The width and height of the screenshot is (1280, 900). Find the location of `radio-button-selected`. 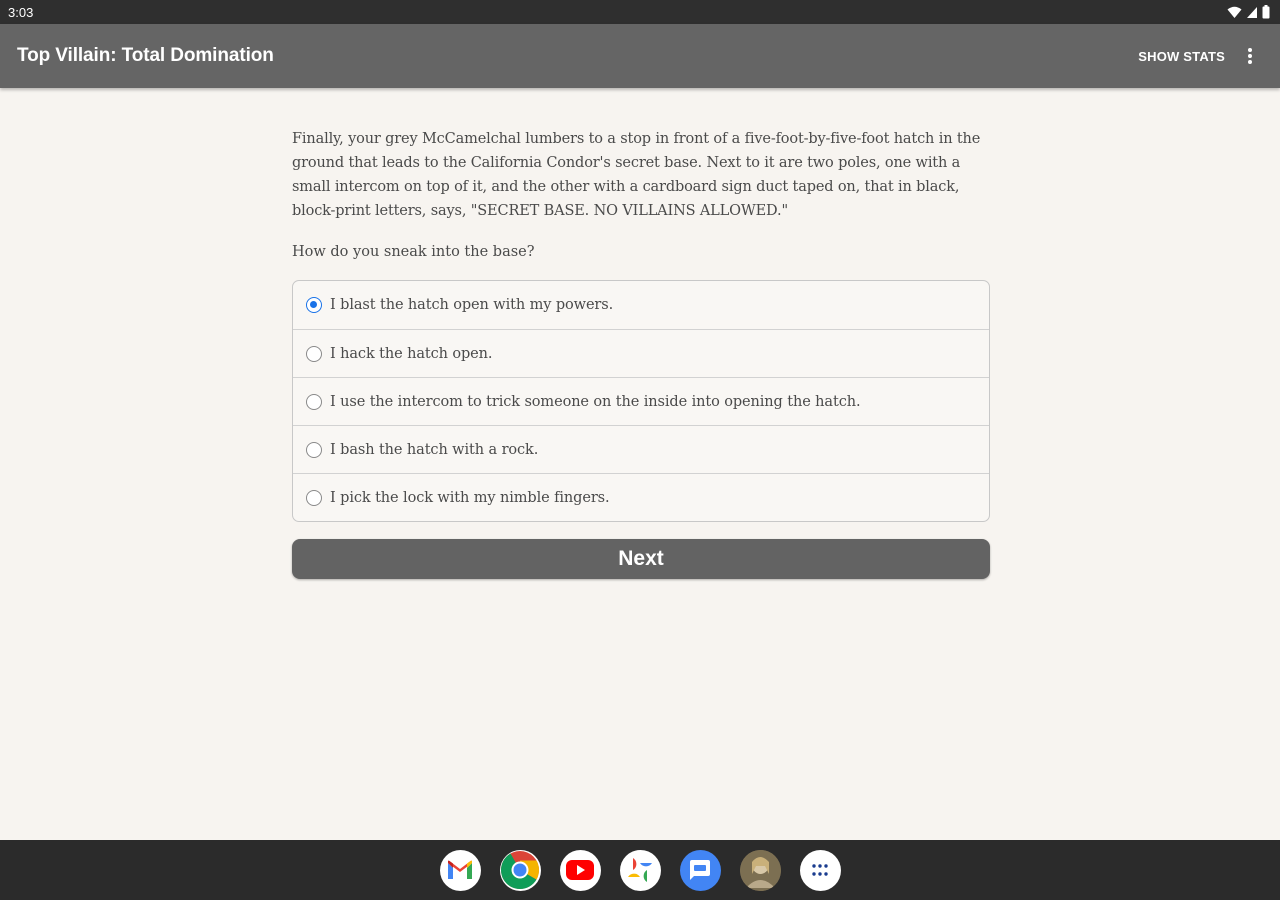

radio-button-selected is located at coordinates (314, 305).